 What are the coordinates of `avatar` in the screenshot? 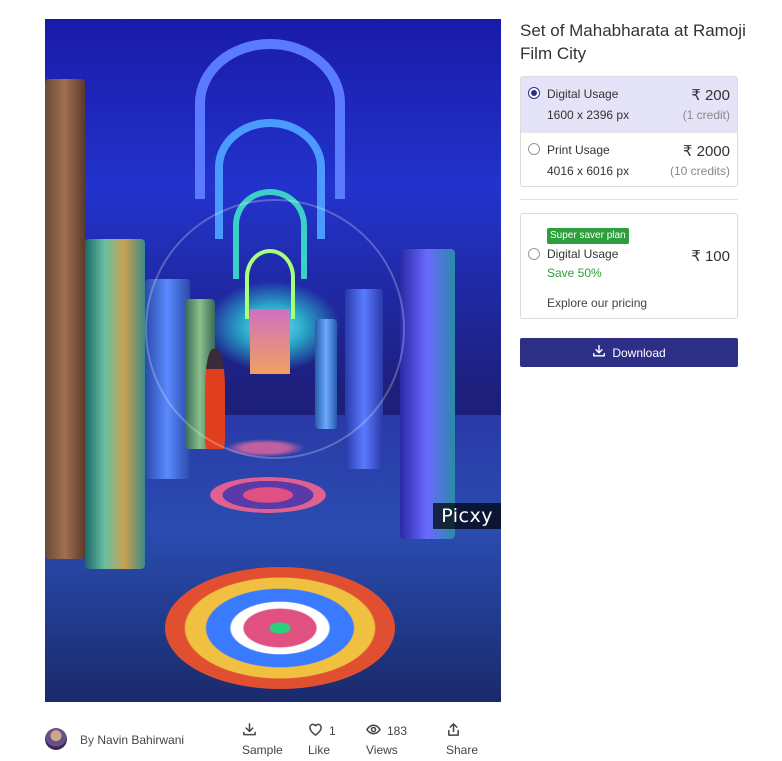 It's located at (56, 739).